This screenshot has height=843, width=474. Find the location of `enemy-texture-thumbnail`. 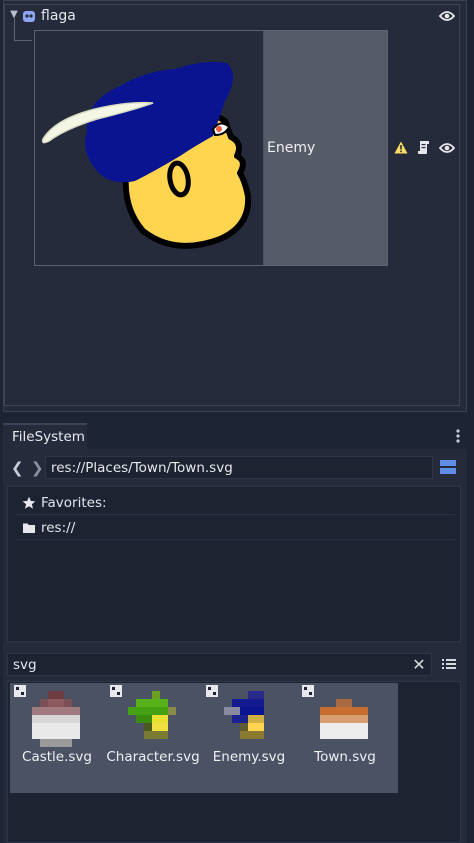

enemy-texture-thumbnail is located at coordinates (149, 148).